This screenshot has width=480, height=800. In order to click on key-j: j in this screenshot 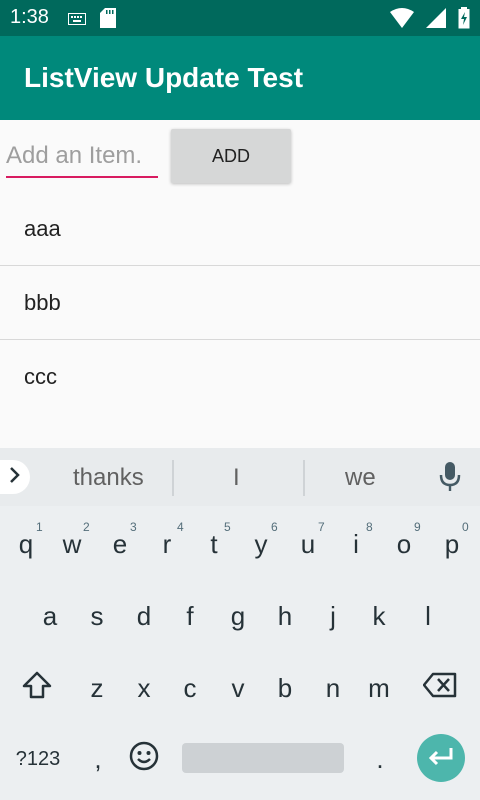, I will do `click(333, 616)`.